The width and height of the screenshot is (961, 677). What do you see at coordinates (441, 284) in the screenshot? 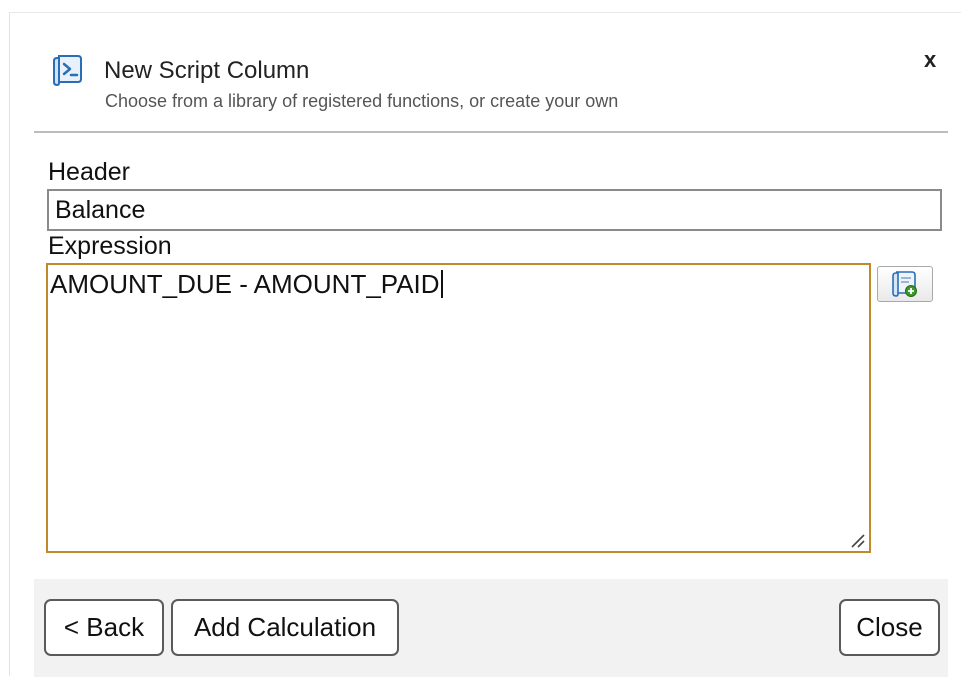
I see `text-caret` at bounding box center [441, 284].